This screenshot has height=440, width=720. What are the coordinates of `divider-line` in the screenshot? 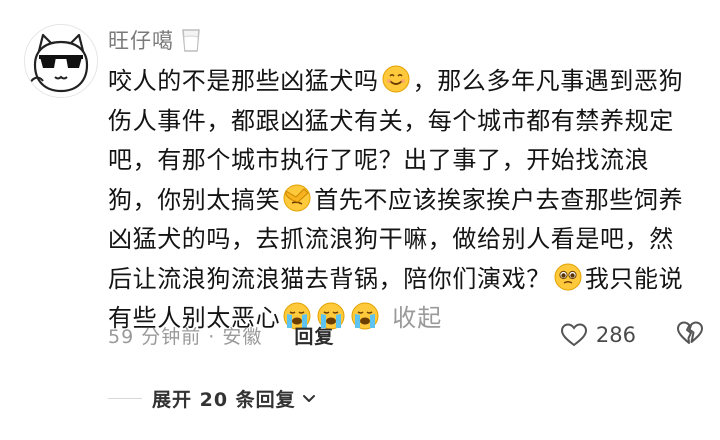 It's located at (125, 398).